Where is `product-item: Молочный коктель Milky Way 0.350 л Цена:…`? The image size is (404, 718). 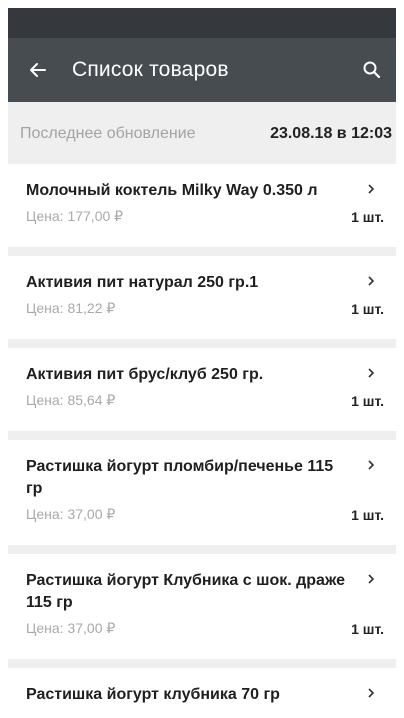 product-item: Молочный коктель Milky Way 0.350 л Цена:… is located at coordinates (202, 205).